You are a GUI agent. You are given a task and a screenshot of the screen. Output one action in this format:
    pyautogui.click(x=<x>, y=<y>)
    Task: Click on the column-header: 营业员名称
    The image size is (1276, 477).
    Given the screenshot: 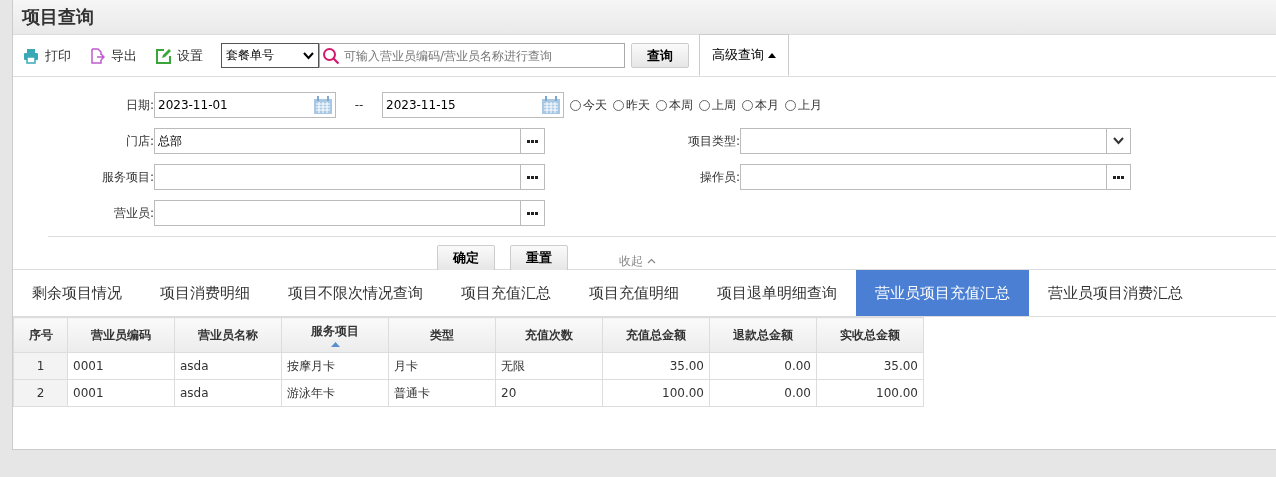 What is the action you would take?
    pyautogui.click(x=228, y=335)
    